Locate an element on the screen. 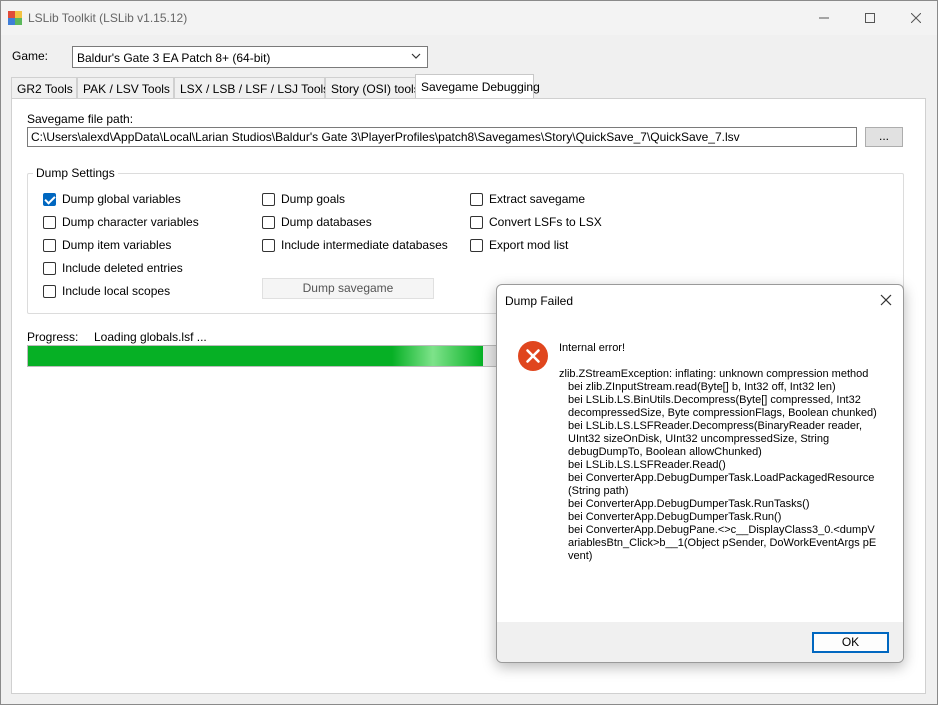 Image resolution: width=938 pixels, height=705 pixels. checkbox-label: Include deleted entries is located at coordinates (122, 268).